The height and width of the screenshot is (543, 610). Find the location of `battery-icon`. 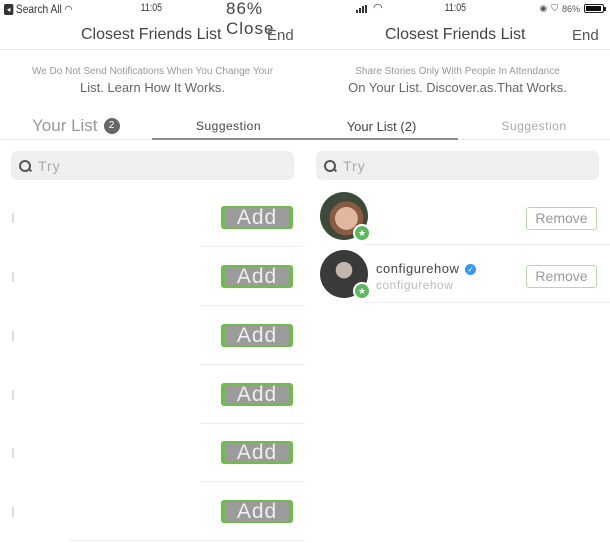

battery-icon is located at coordinates (595, 8).